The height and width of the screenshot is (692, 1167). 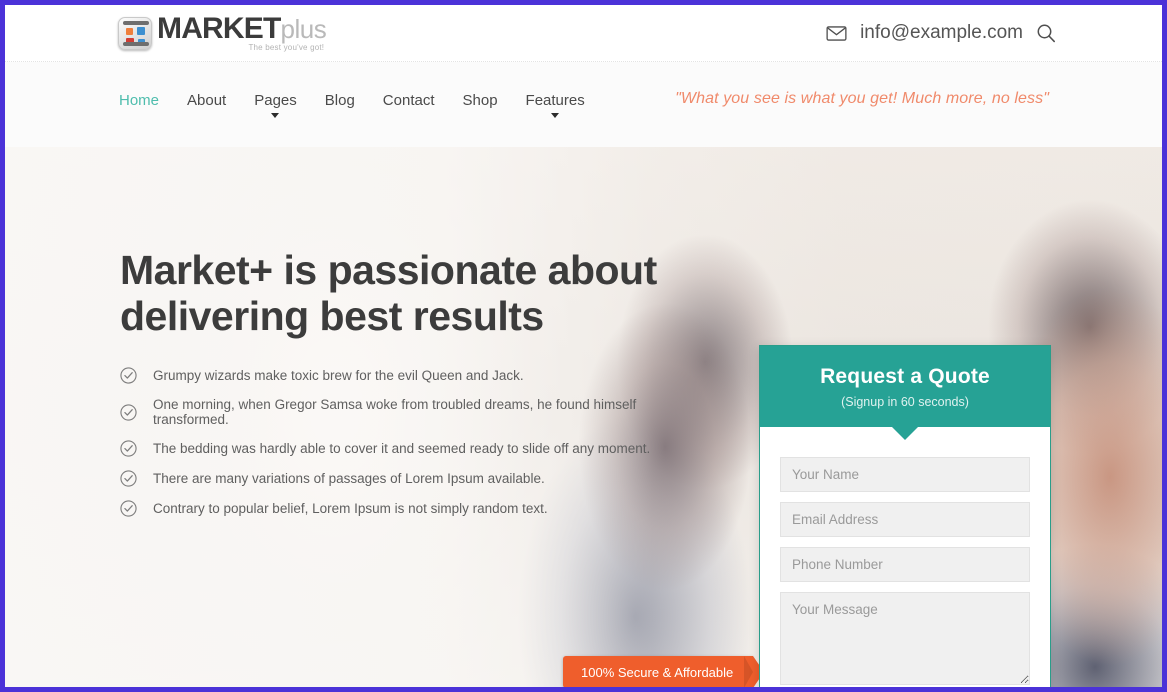 What do you see at coordinates (555, 100) in the screenshot?
I see `nav-label-features: Features` at bounding box center [555, 100].